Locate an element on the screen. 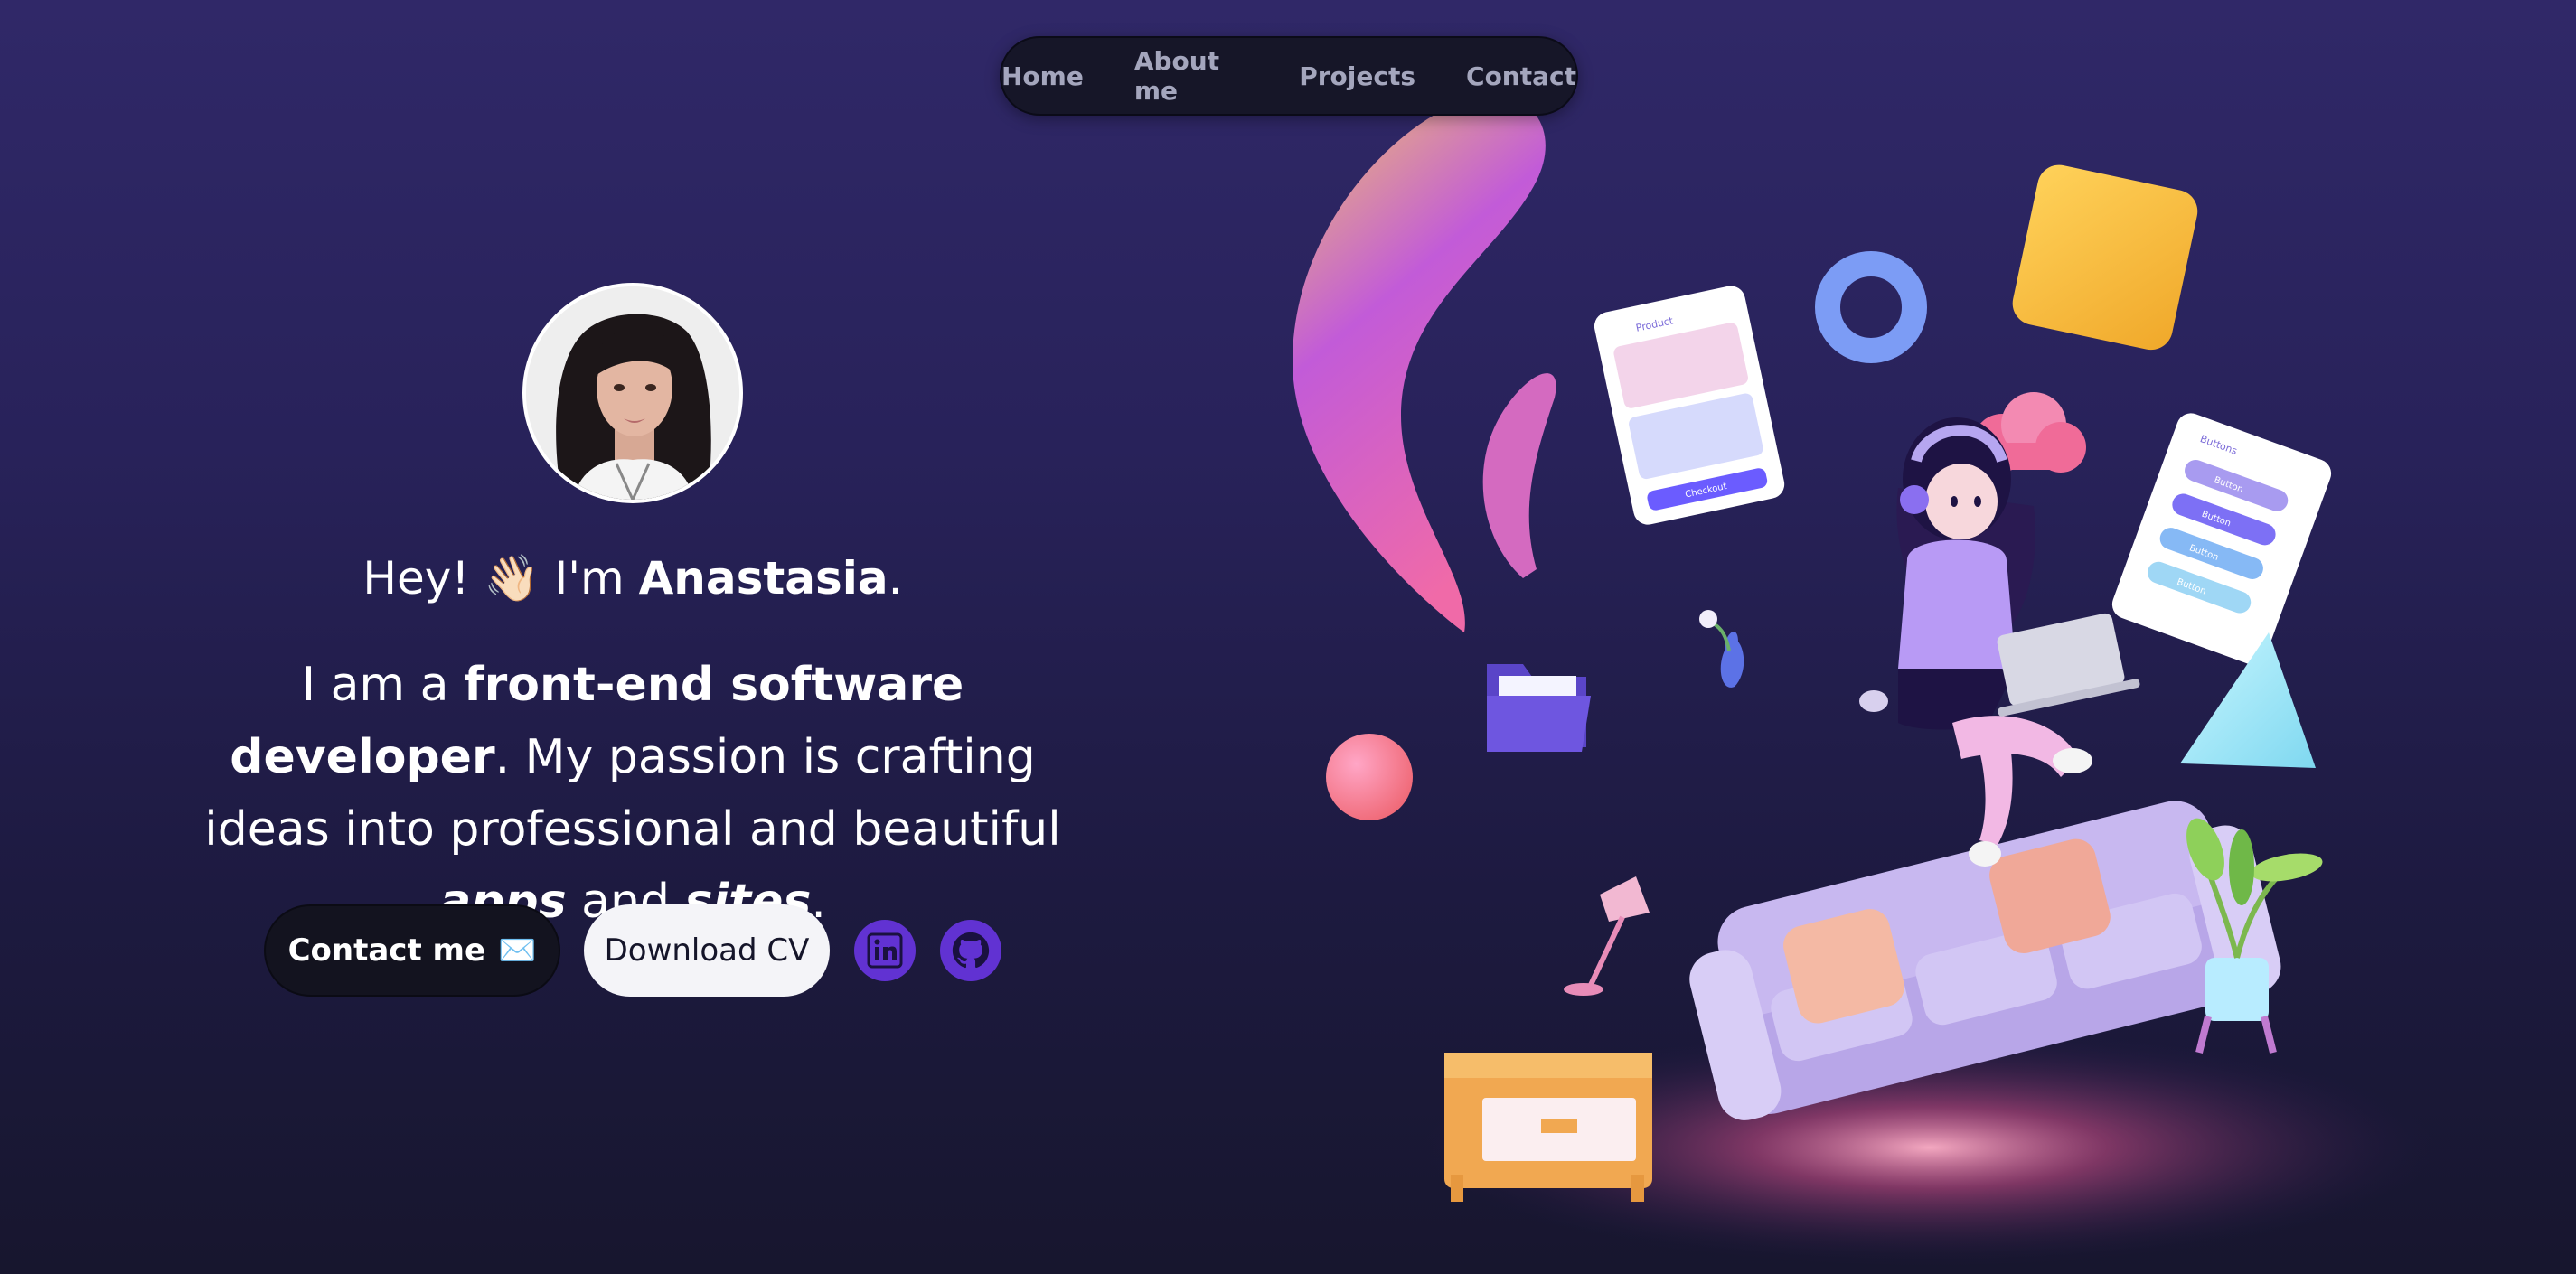  blue-ring is located at coordinates (1871, 307).